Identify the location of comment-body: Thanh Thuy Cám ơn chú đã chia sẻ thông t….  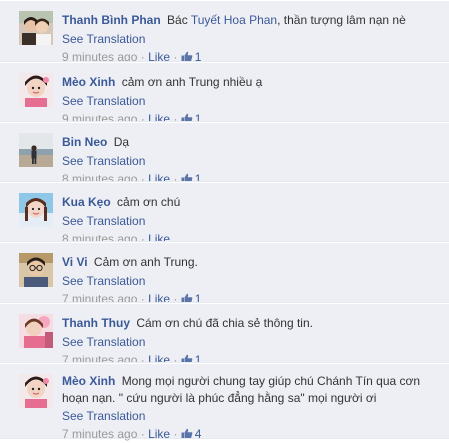
(251, 341).